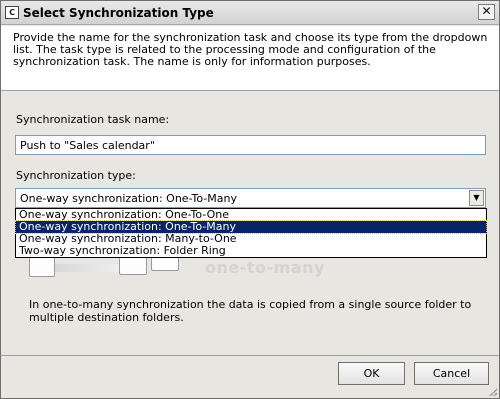 Image resolution: width=500 pixels, height=399 pixels. What do you see at coordinates (12, 12) in the screenshot?
I see `app-icon: C` at bounding box center [12, 12].